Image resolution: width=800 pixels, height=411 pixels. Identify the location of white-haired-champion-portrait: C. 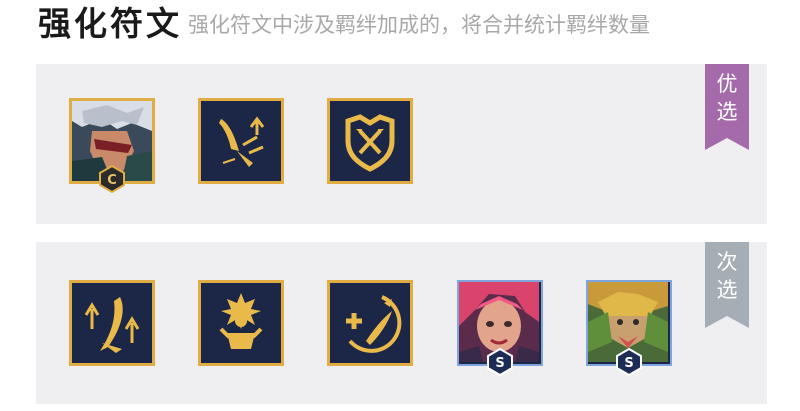
(112, 146).